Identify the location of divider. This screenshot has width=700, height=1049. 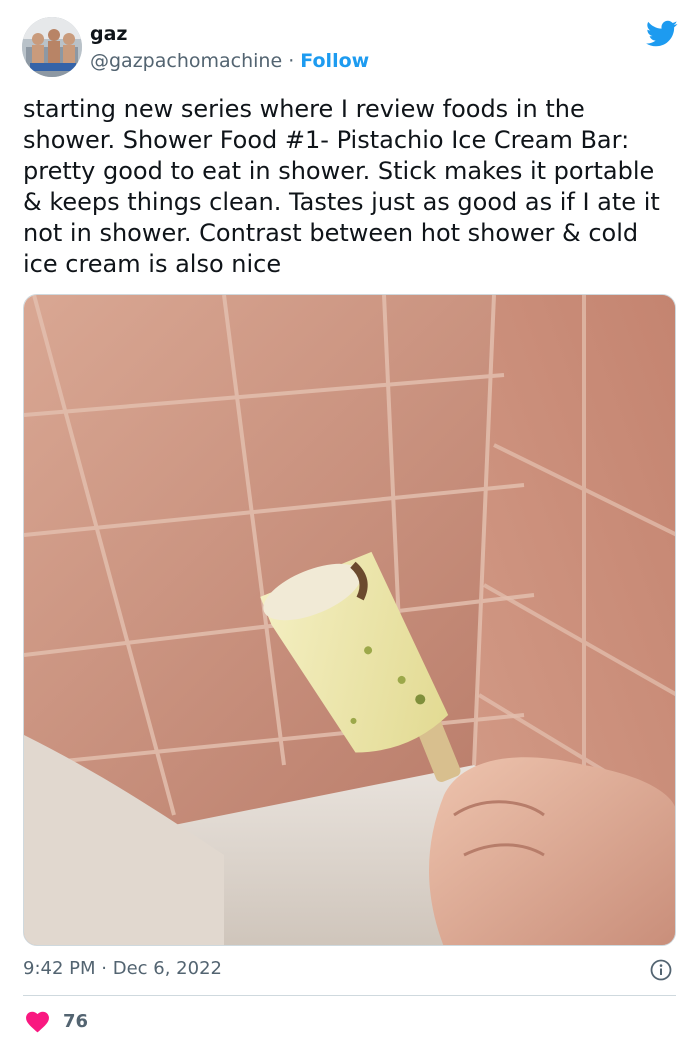
(349, 995).